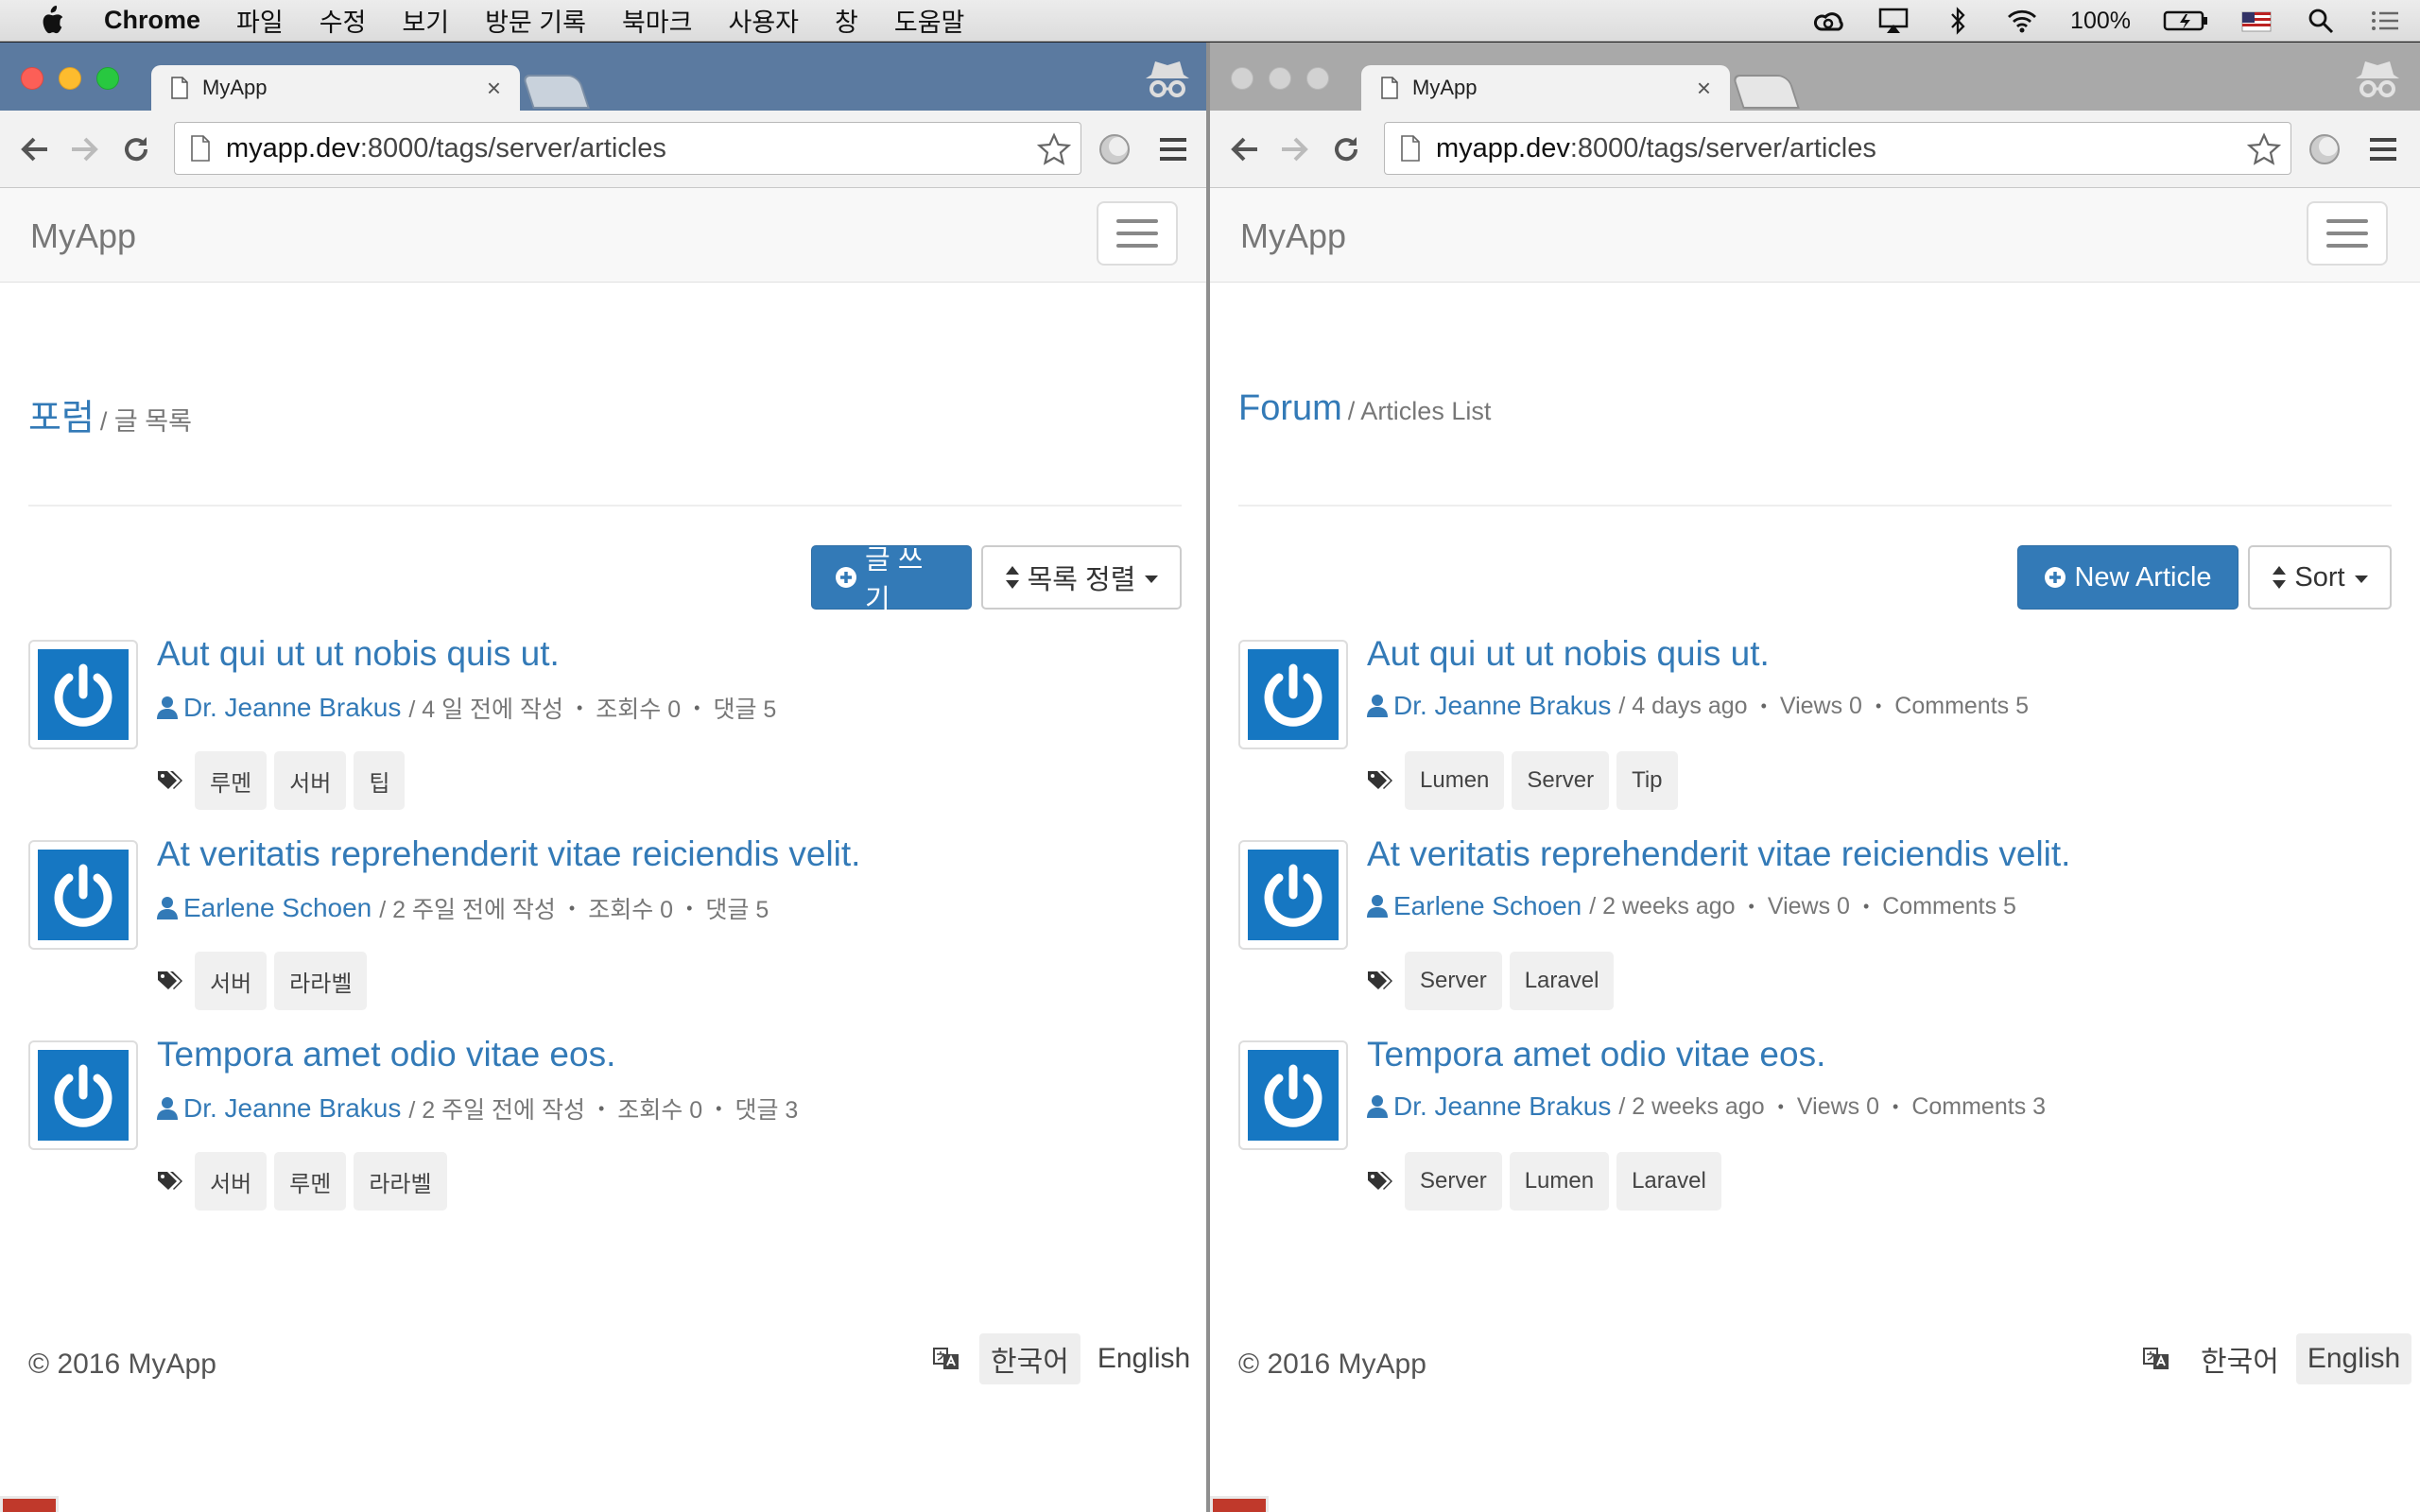 This screenshot has width=2420, height=1512. Describe the element at coordinates (2185, 21) in the screenshot. I see `battery-icon` at that location.